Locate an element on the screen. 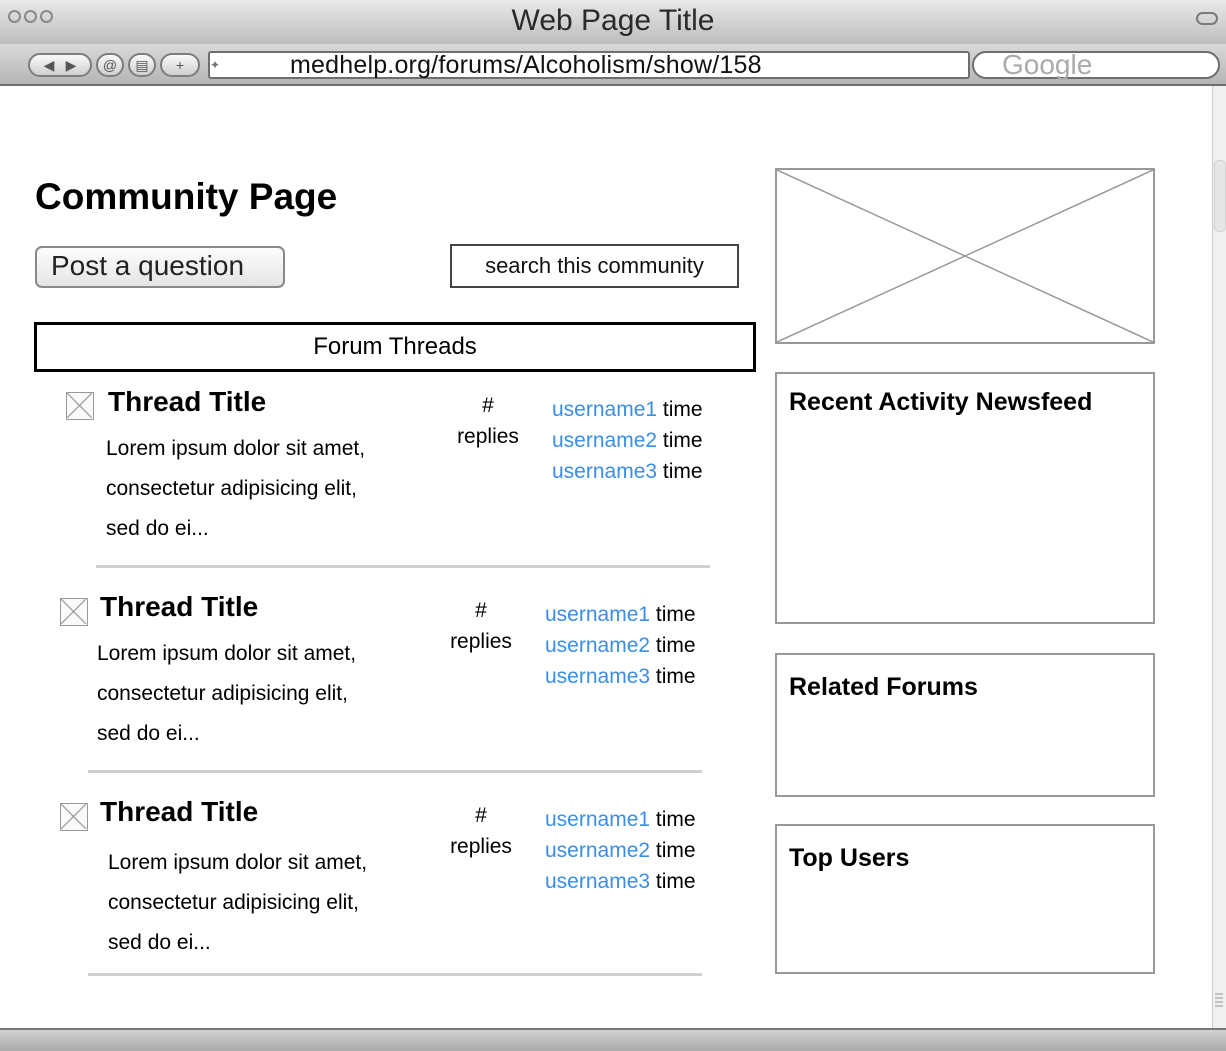 Image resolution: width=1226 pixels, height=1051 pixels. status-bar is located at coordinates (613, 1039).